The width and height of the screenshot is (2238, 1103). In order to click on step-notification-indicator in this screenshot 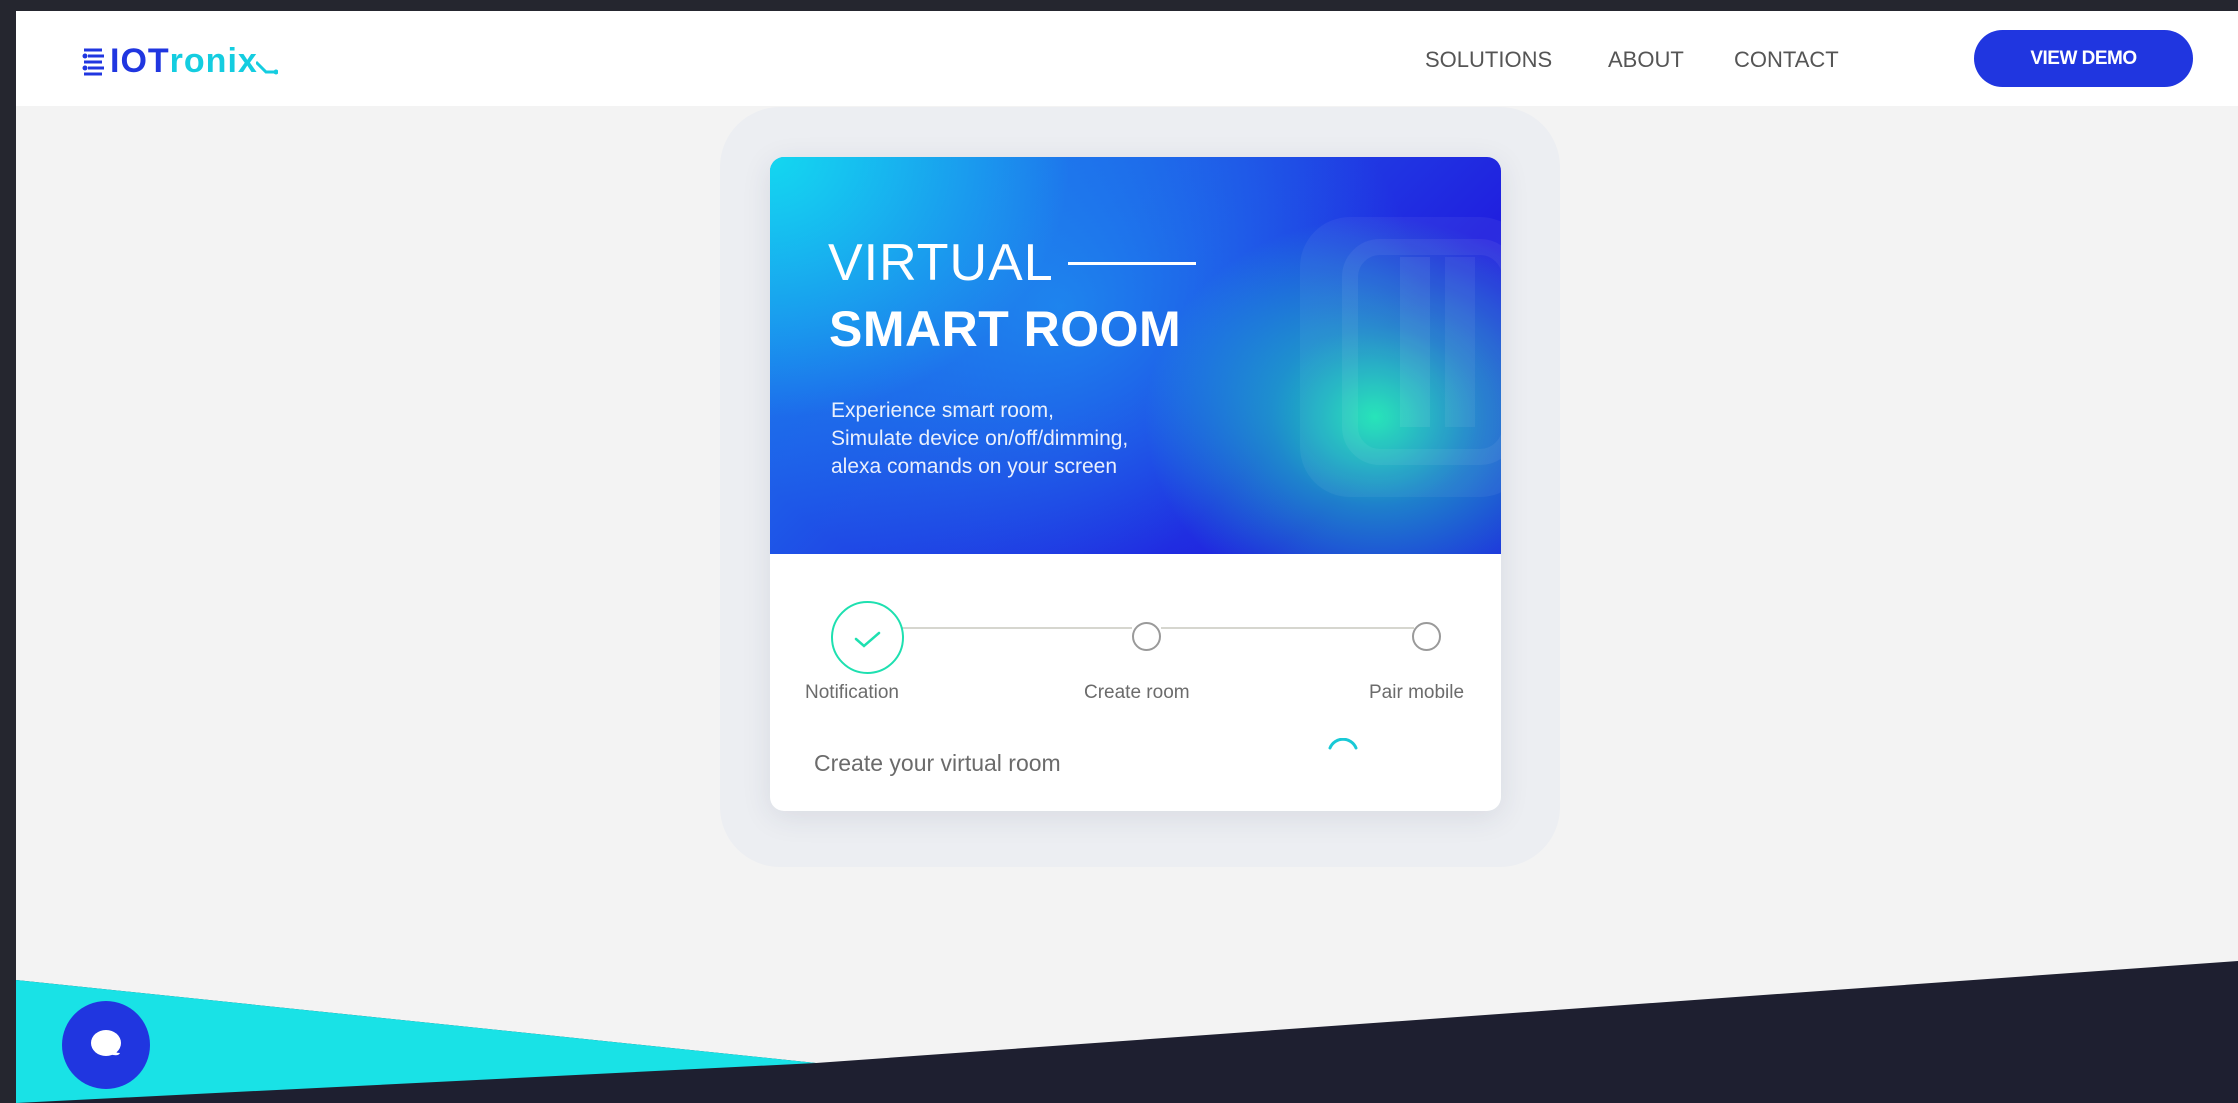, I will do `click(867, 637)`.